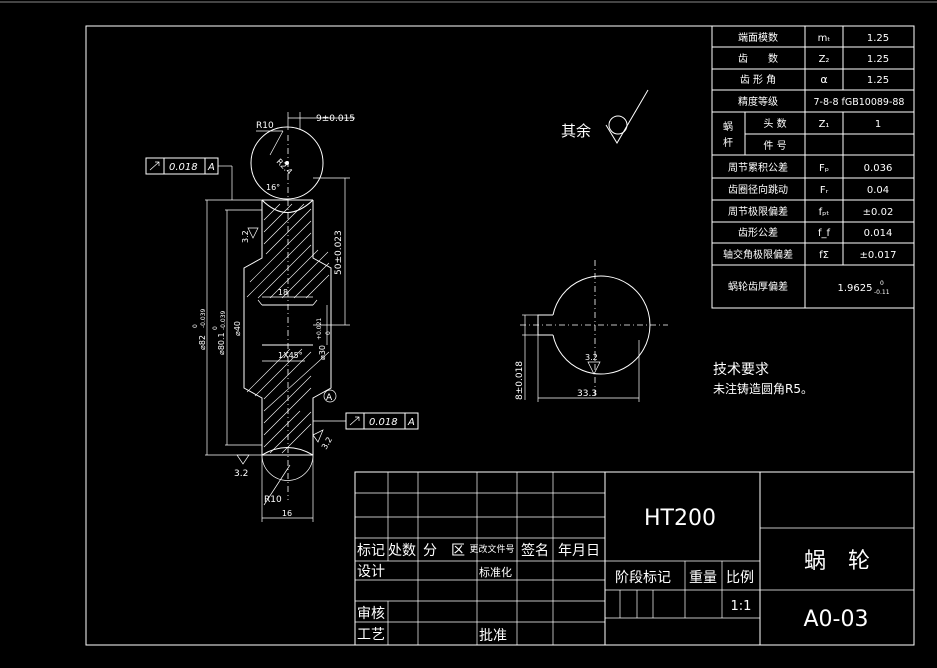  What do you see at coordinates (328, 333) in the screenshot?
I see `dim-dia-30-tol-bot: 0` at bounding box center [328, 333].